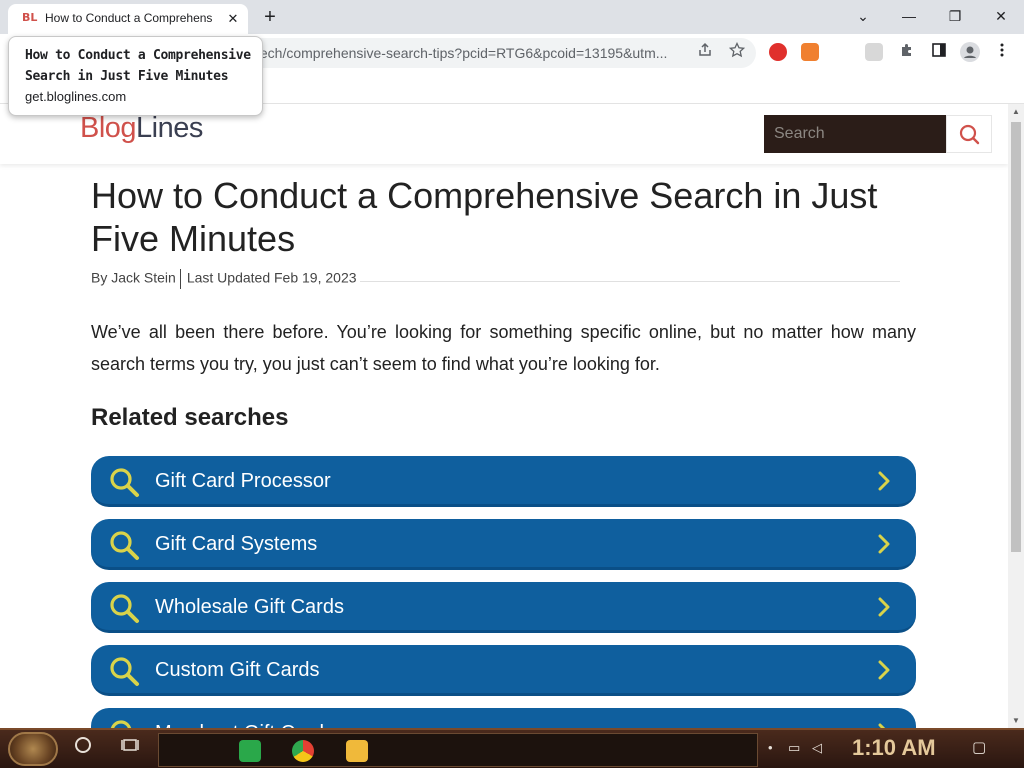  I want to click on notes-app-icon, so click(250, 751).